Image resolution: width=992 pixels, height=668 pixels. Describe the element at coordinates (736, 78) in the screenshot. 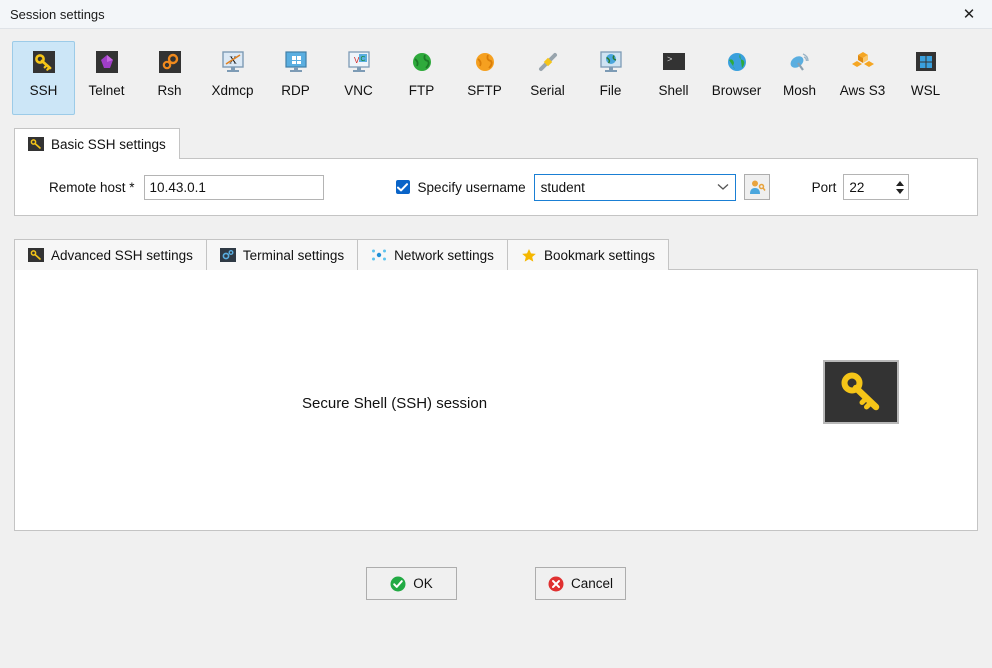

I see `session-type-browser: Browser` at that location.